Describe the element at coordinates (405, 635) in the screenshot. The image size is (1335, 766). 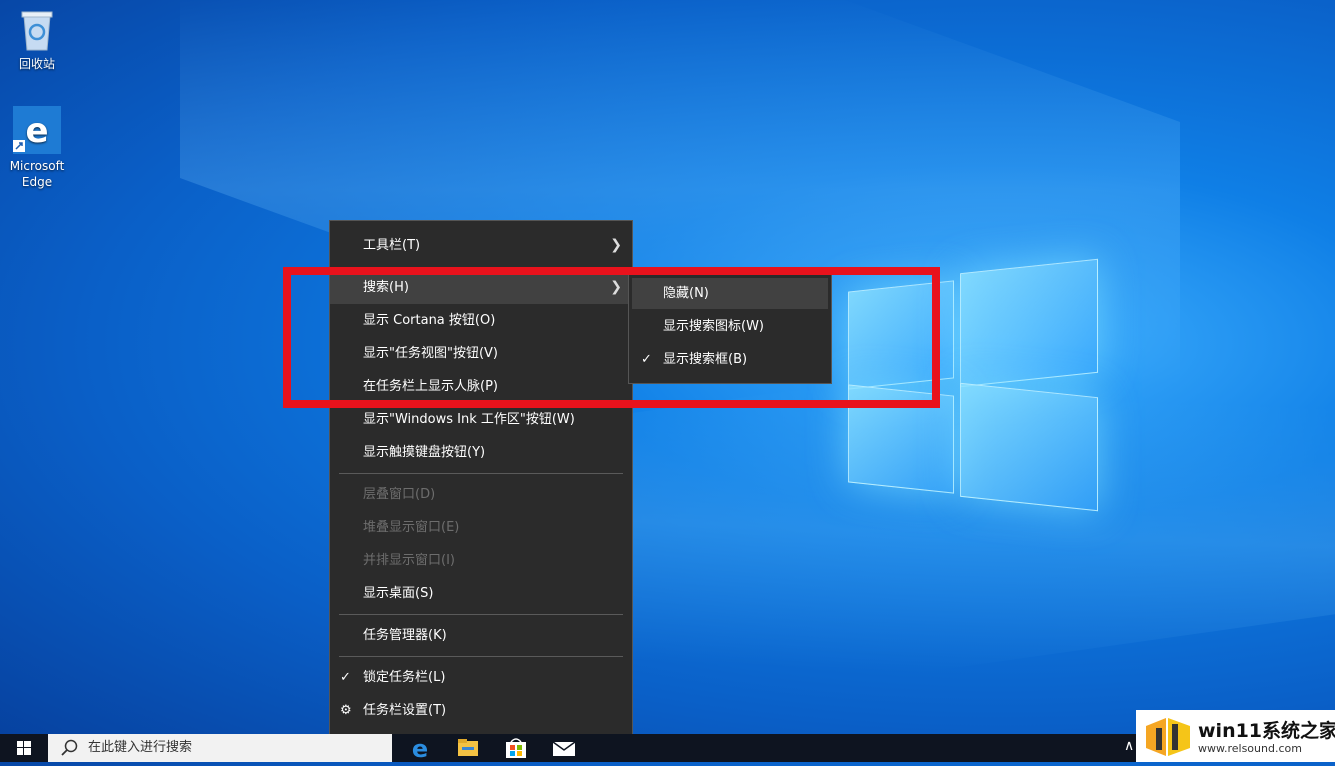
I see `menu-item-label: 任务管理器(K)` at that location.